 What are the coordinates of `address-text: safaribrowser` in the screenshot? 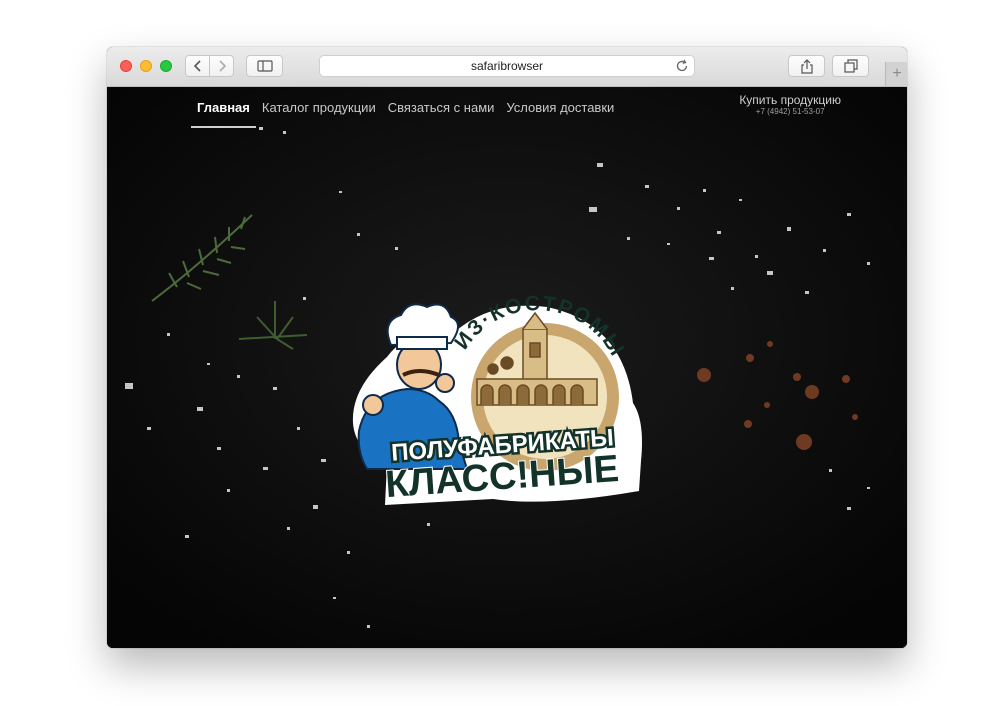 It's located at (507, 66).